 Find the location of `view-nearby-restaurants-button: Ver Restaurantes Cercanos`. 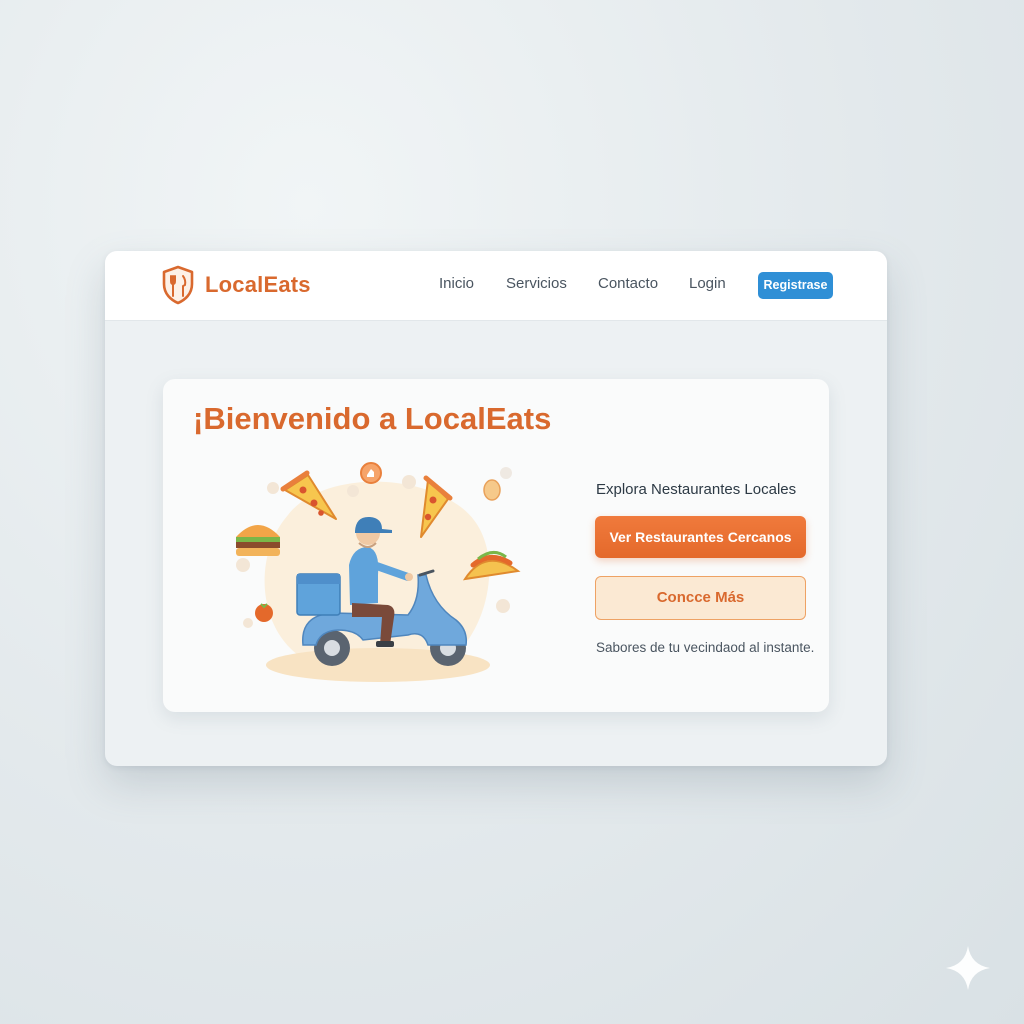

view-nearby-restaurants-button: Ver Restaurantes Cercanos is located at coordinates (700, 537).